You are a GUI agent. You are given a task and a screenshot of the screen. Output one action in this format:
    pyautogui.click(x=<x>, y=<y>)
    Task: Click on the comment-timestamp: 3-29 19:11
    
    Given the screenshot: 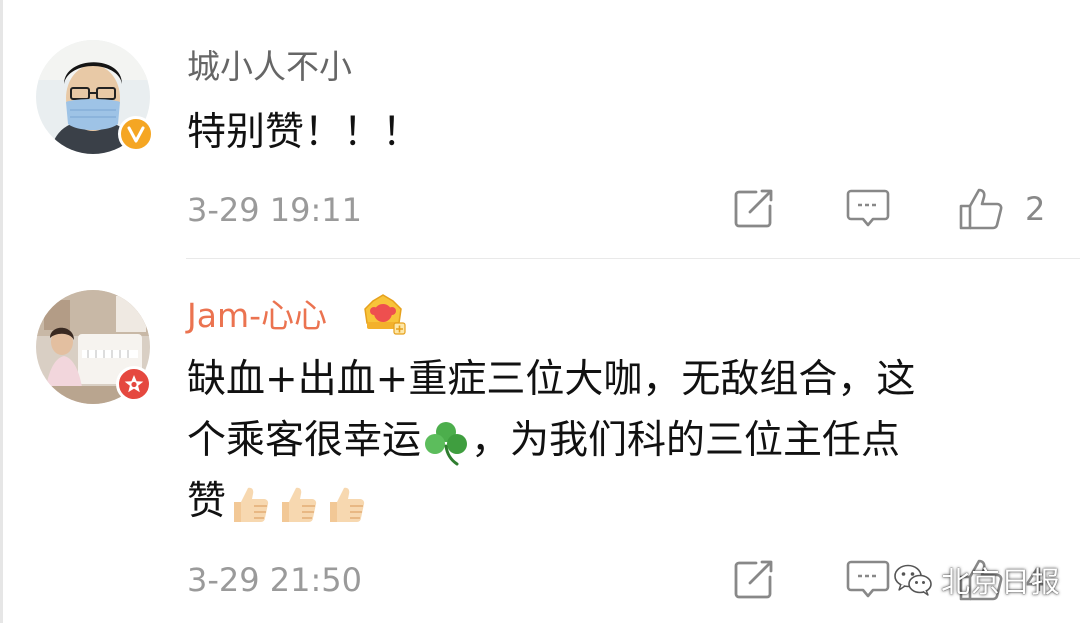 What is the action you would take?
    pyautogui.click(x=275, y=210)
    